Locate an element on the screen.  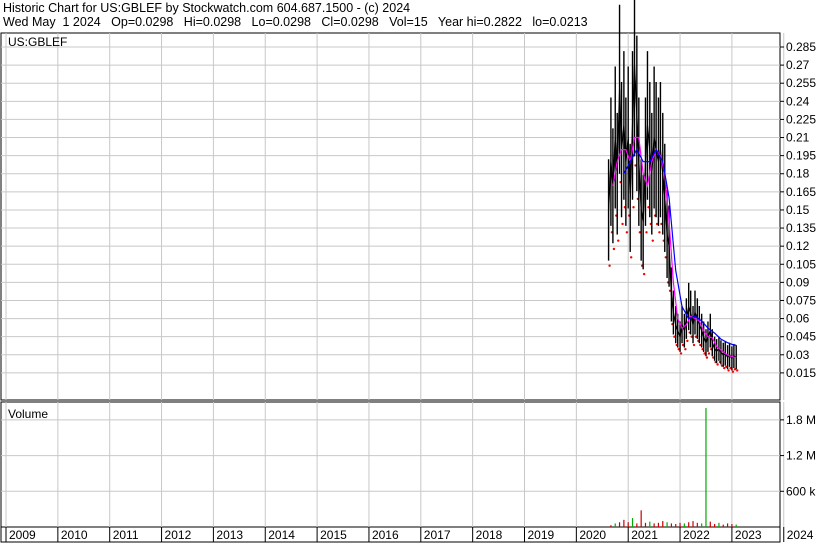
year-label-2010: 2010 is located at coordinates (74, 535).